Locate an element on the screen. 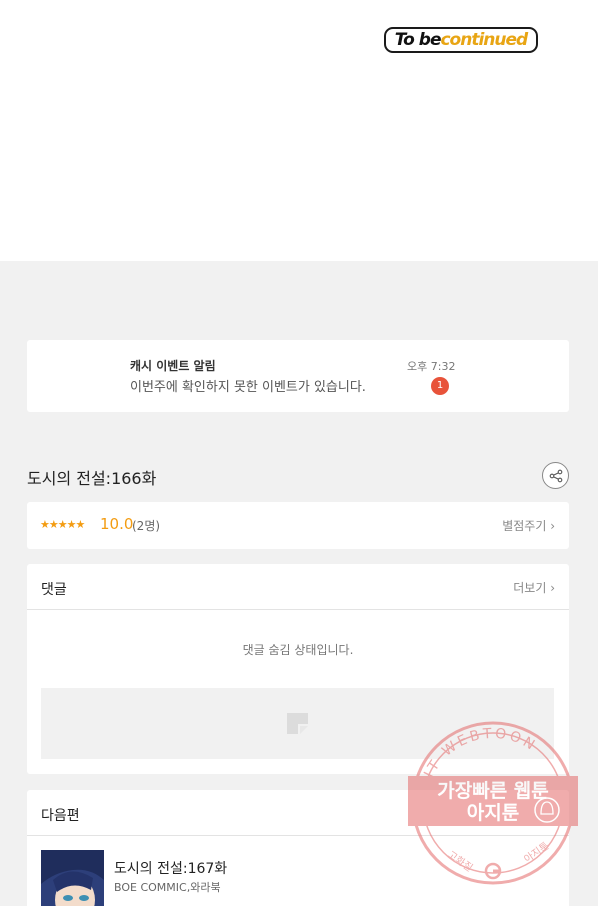  notification-time: 오후 7:32 is located at coordinates (431, 366).